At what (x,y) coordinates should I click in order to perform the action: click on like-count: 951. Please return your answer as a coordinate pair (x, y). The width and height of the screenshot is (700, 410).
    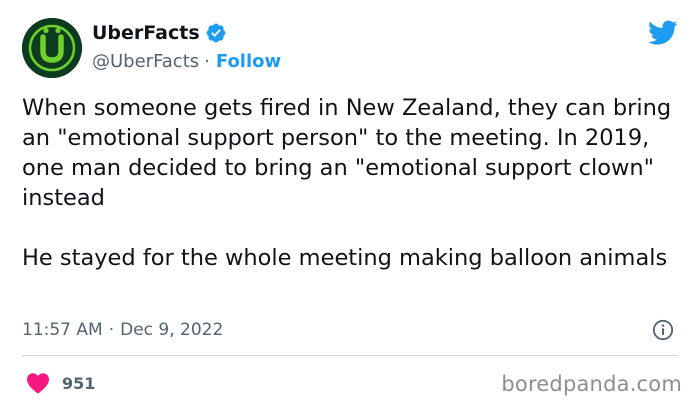
    Looking at the image, I should click on (79, 383).